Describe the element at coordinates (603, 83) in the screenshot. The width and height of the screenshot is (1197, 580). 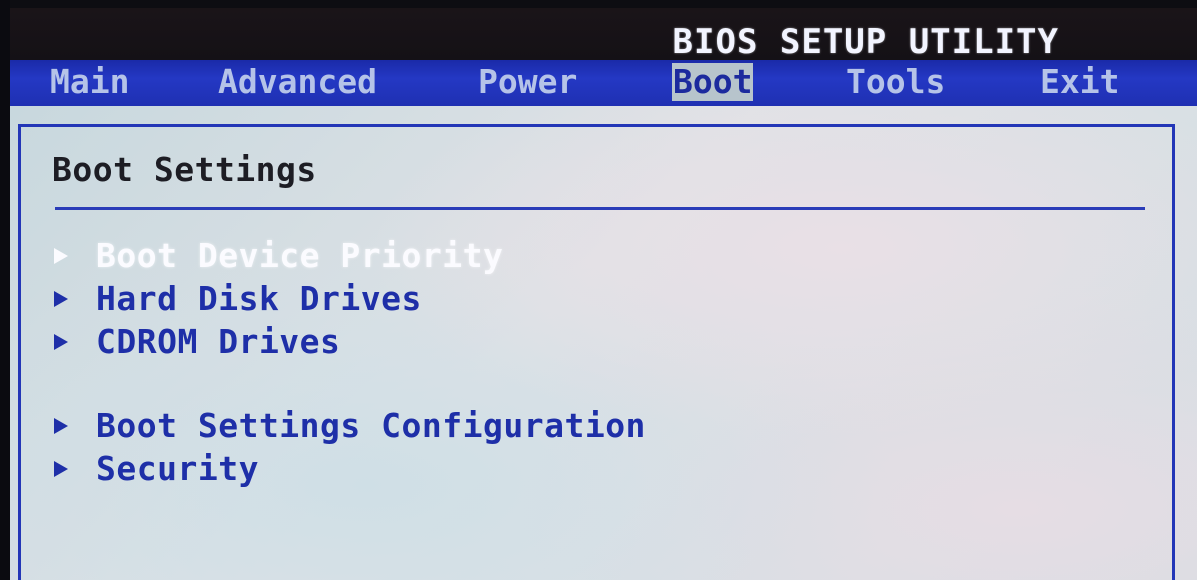
I see `menu-bar: Main Advanced Power Boot Tools Exit` at that location.